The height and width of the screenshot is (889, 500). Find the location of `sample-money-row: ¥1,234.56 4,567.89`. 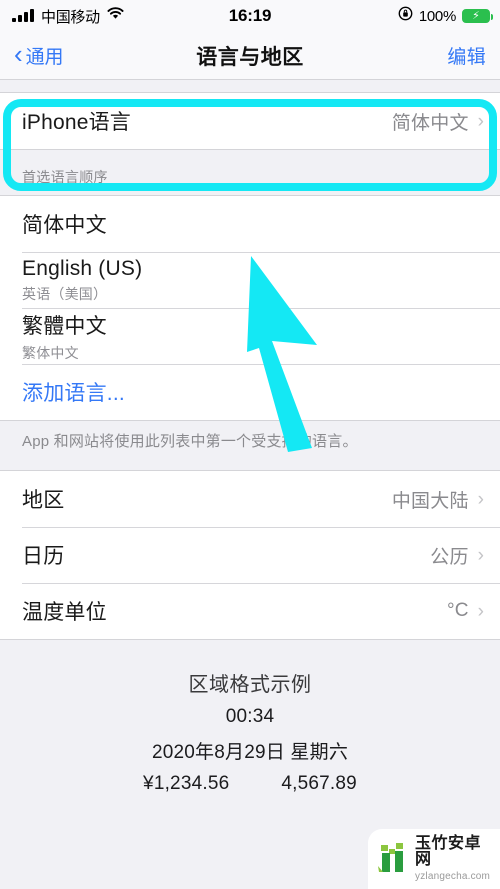

sample-money-row: ¥1,234.56 4,567.89 is located at coordinates (250, 784).